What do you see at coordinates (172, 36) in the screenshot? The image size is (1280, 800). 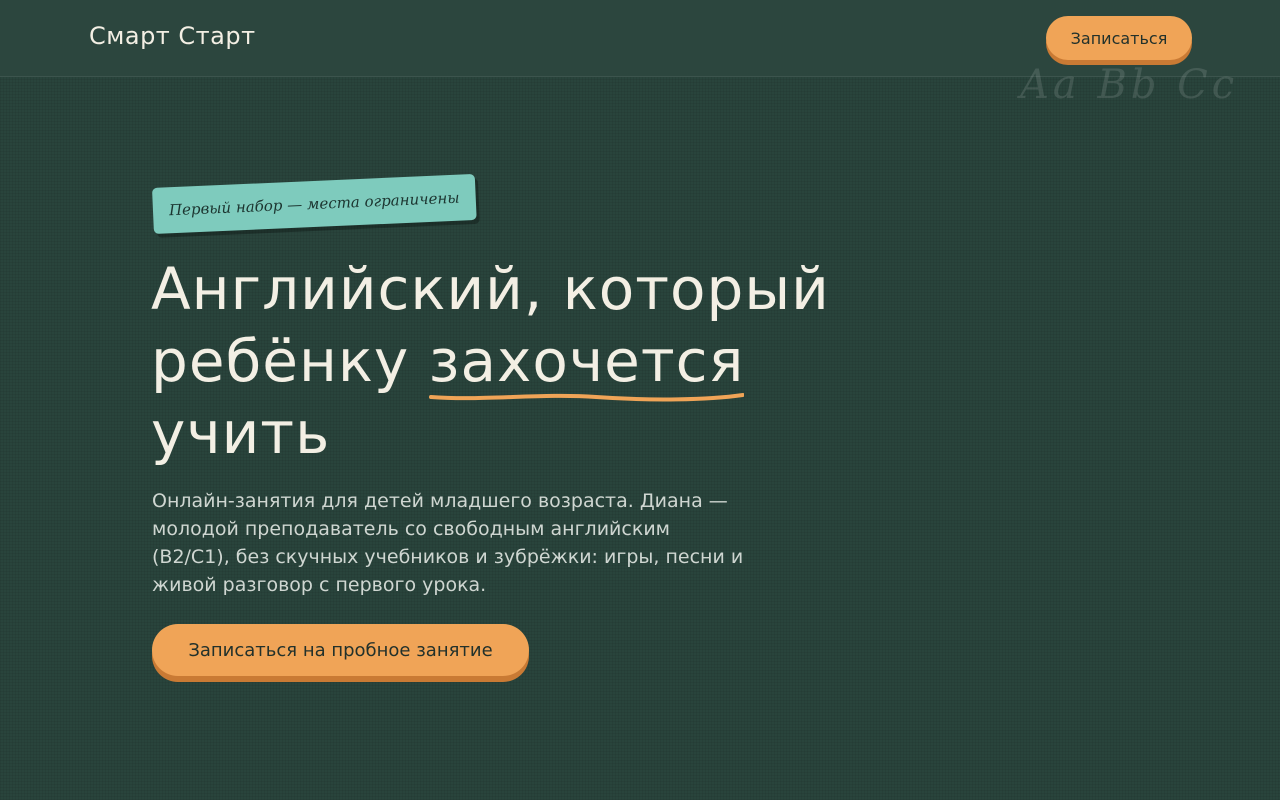 I see `logo: Смарт Старт` at bounding box center [172, 36].